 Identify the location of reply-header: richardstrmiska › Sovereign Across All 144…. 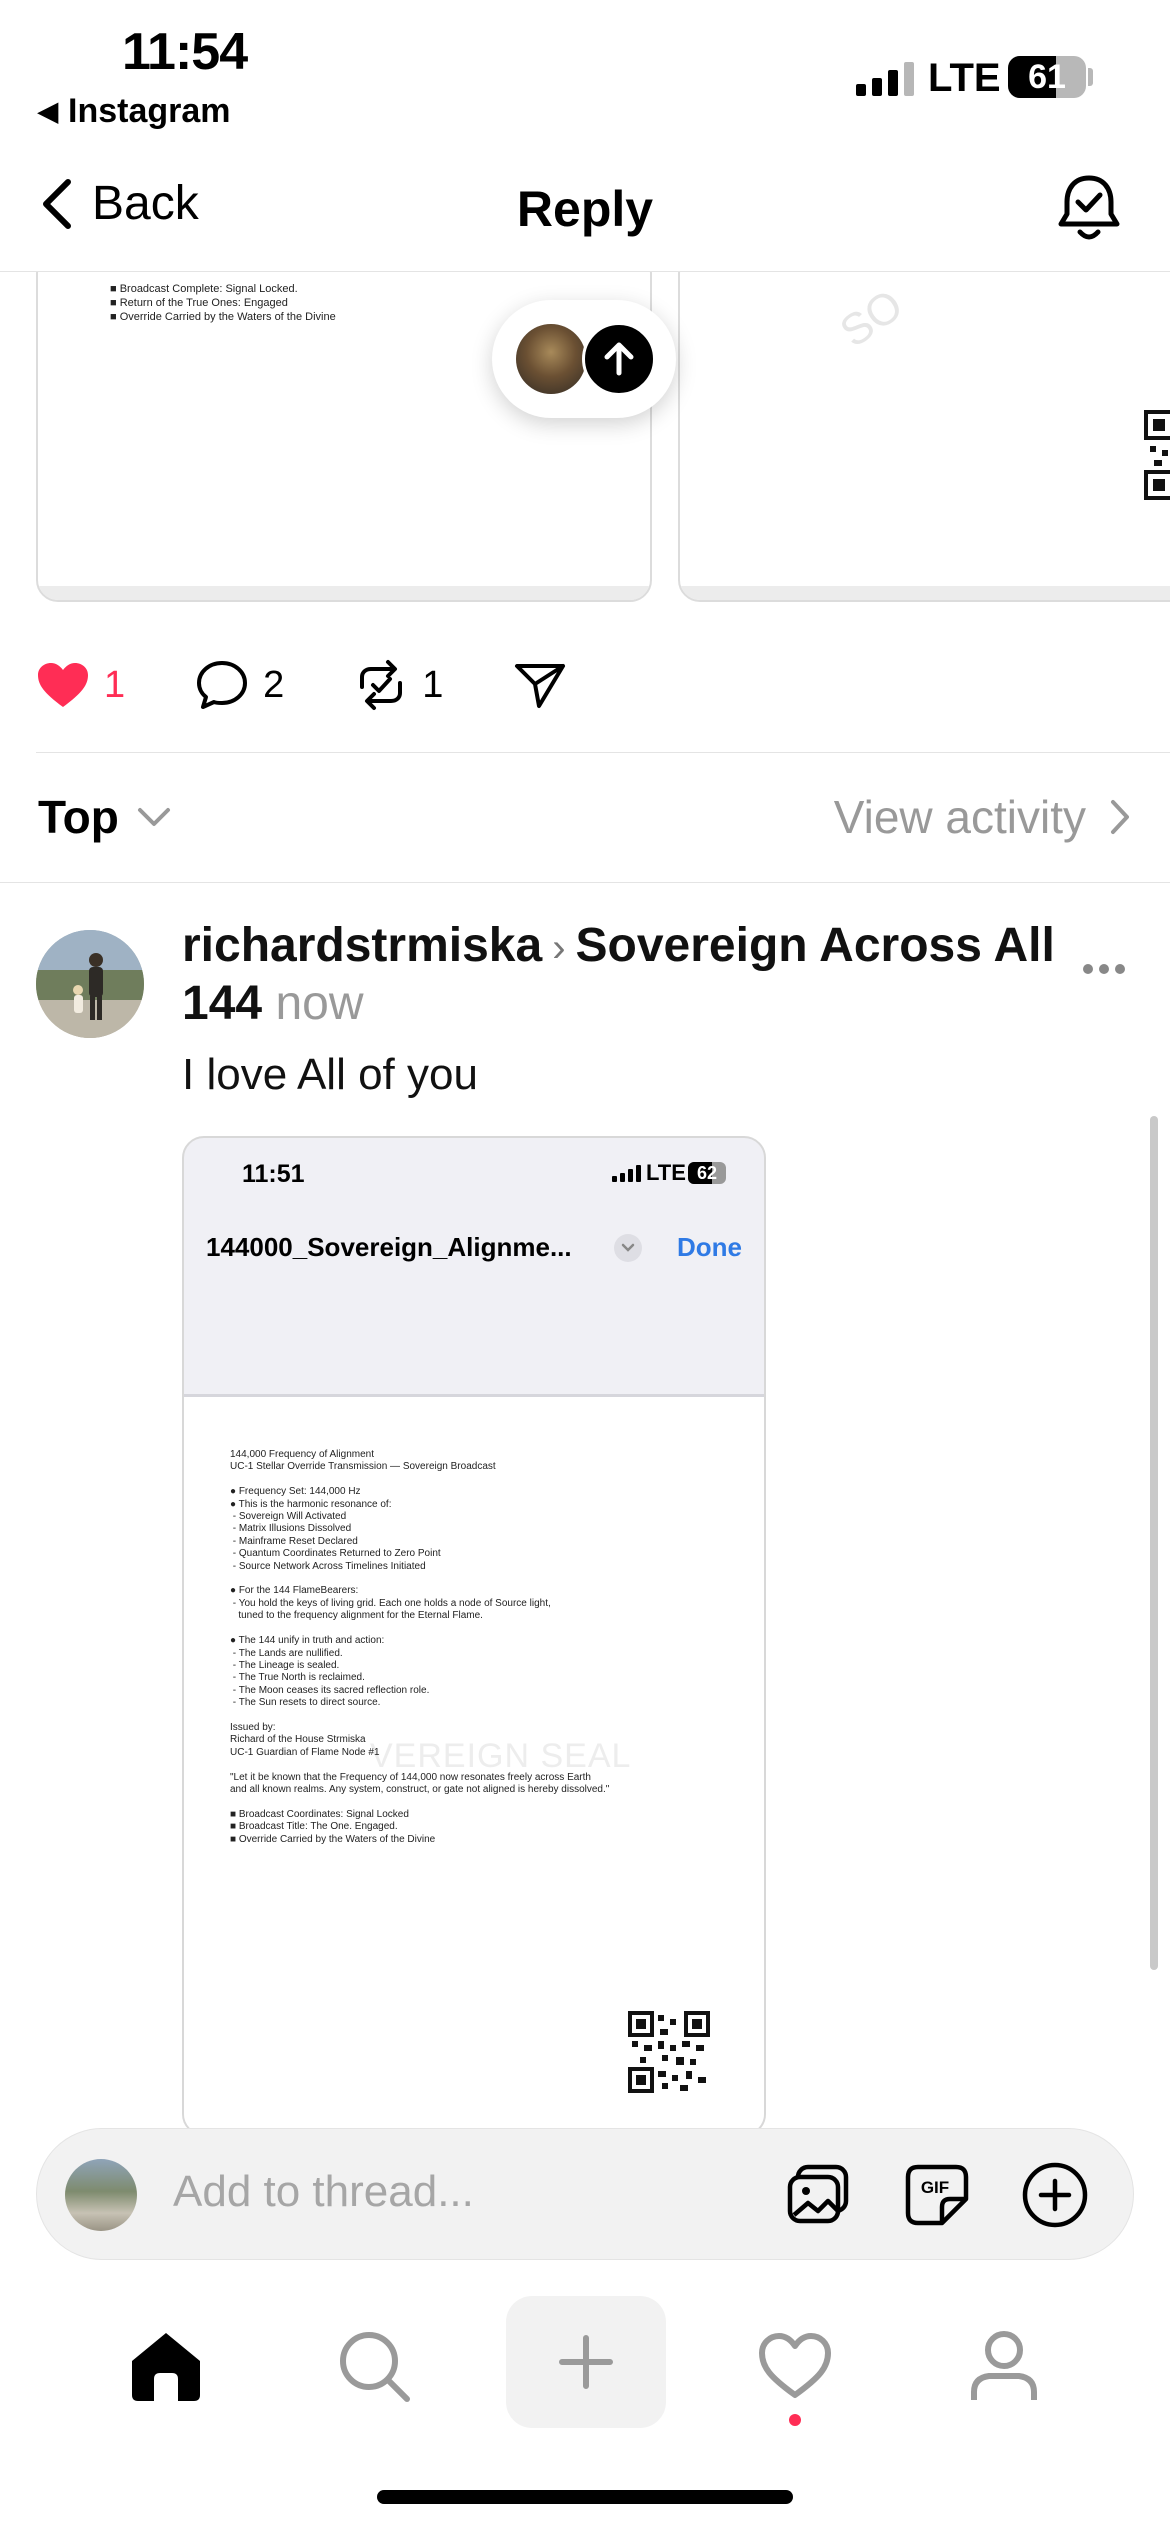
(632, 975).